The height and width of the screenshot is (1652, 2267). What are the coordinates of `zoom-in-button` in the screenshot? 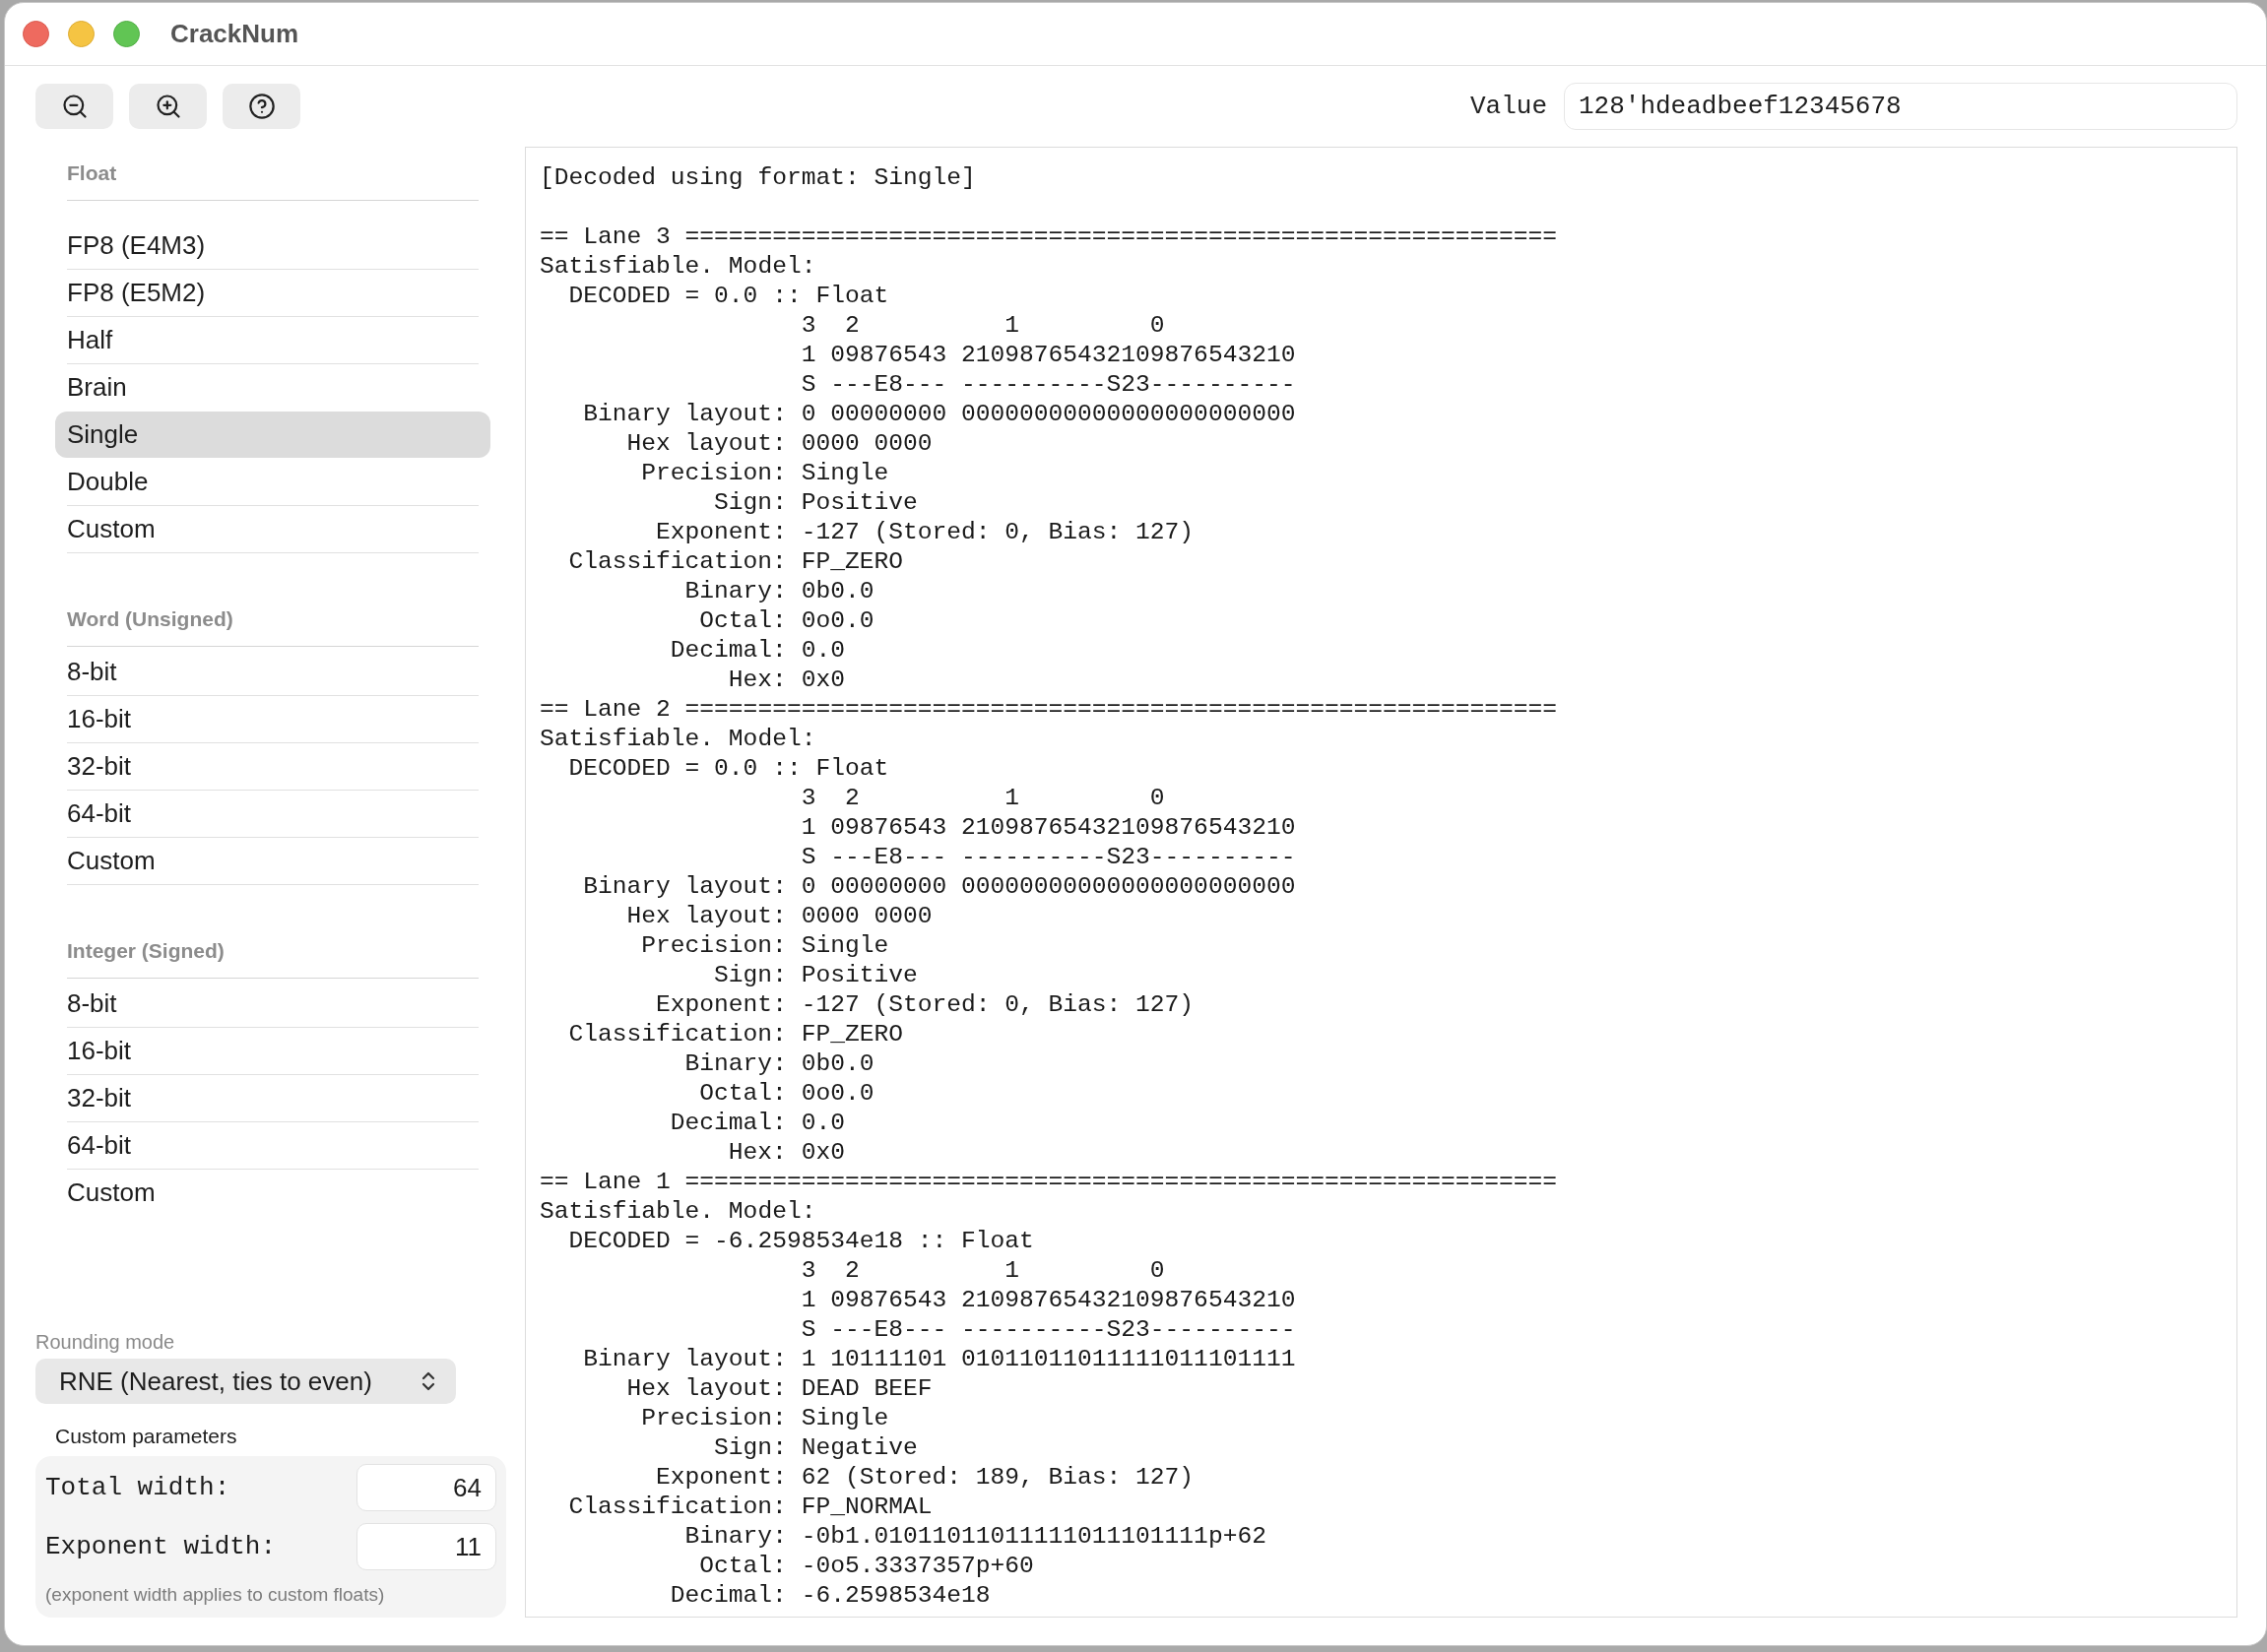 It's located at (168, 106).